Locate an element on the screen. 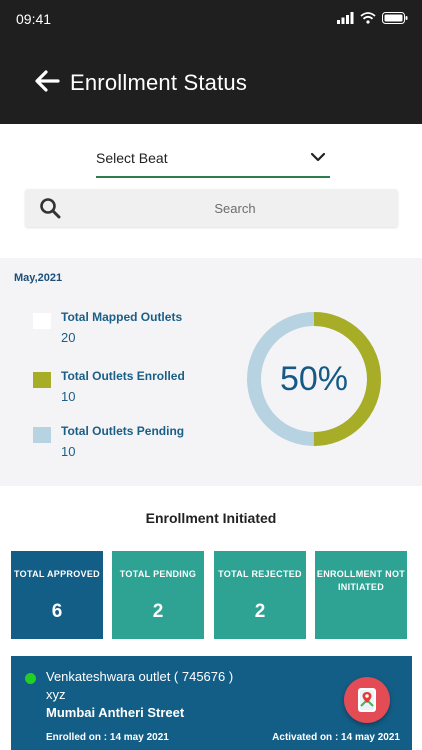 The image size is (422, 750). legend-swatch-mapped is located at coordinates (42, 321).